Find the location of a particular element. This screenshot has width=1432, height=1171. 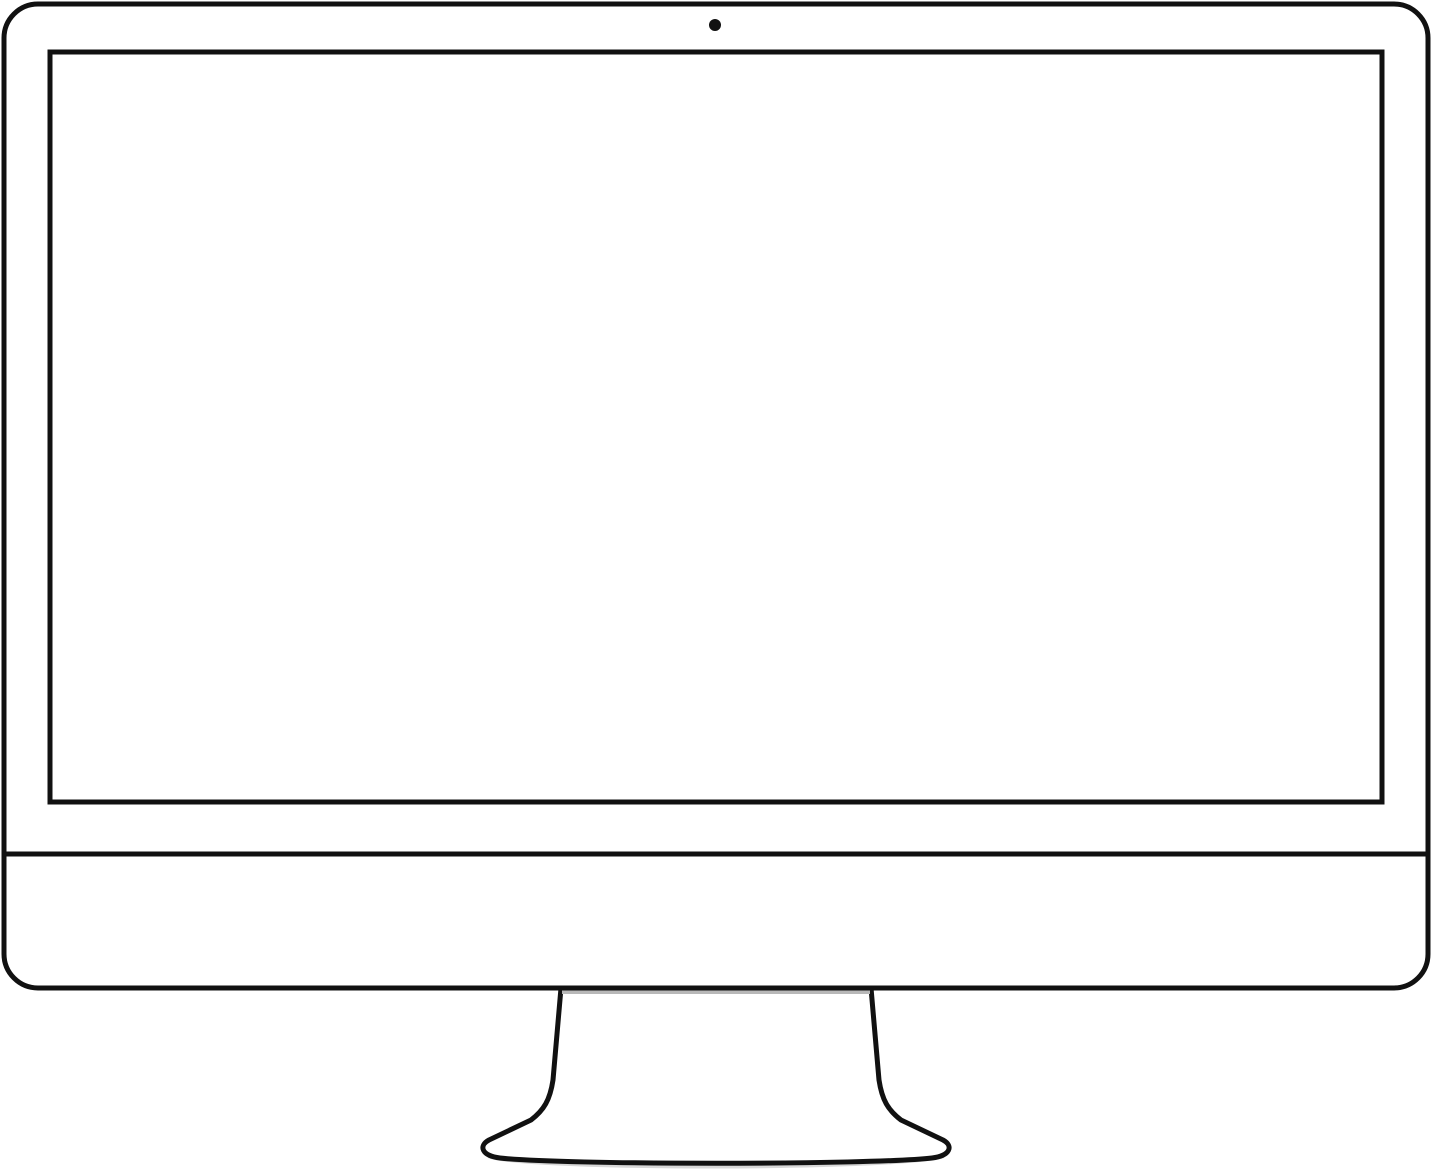

stand-icon is located at coordinates (716, 1077).